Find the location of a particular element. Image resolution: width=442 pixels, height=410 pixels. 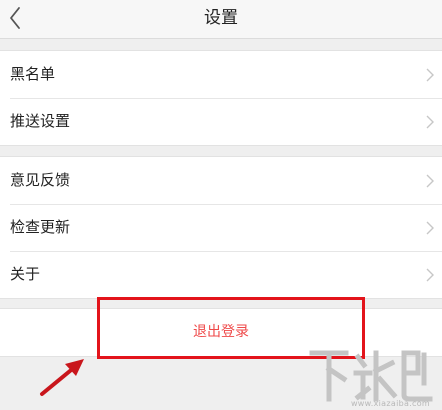

row-about: 关于 is located at coordinates (221, 274).